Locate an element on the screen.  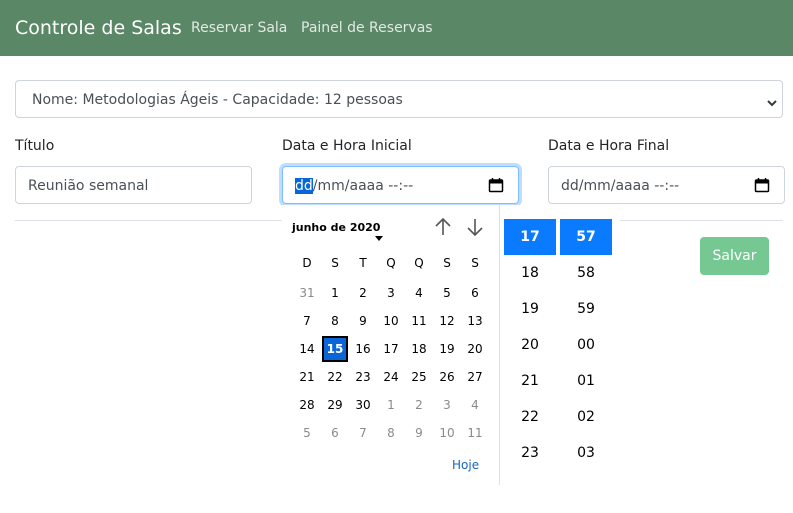
calendar-day: 8 is located at coordinates (335, 321).